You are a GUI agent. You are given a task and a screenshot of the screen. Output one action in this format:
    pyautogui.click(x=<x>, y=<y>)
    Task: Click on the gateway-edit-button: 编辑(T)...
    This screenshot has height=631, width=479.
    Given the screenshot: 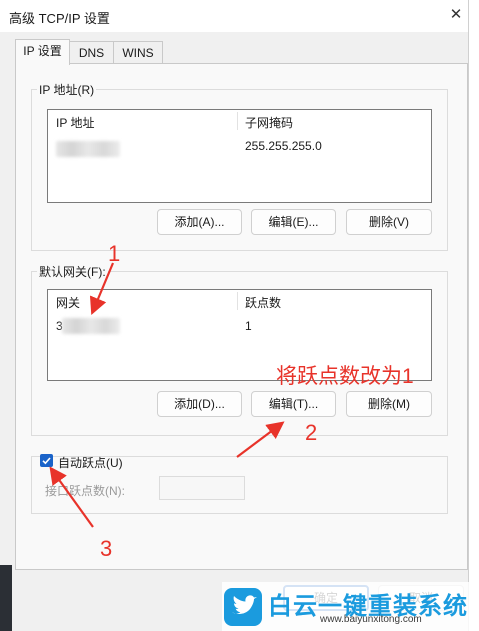 What is the action you would take?
    pyautogui.click(x=293, y=404)
    